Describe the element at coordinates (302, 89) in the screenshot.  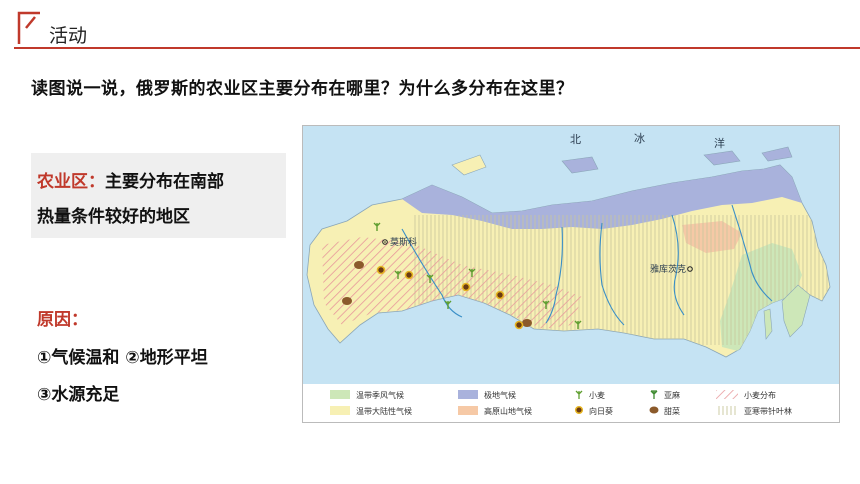
I see `question-text: 读图说一说，俄罗斯的农业区主要分布在哪里？为什么多分布在这里？` at that location.